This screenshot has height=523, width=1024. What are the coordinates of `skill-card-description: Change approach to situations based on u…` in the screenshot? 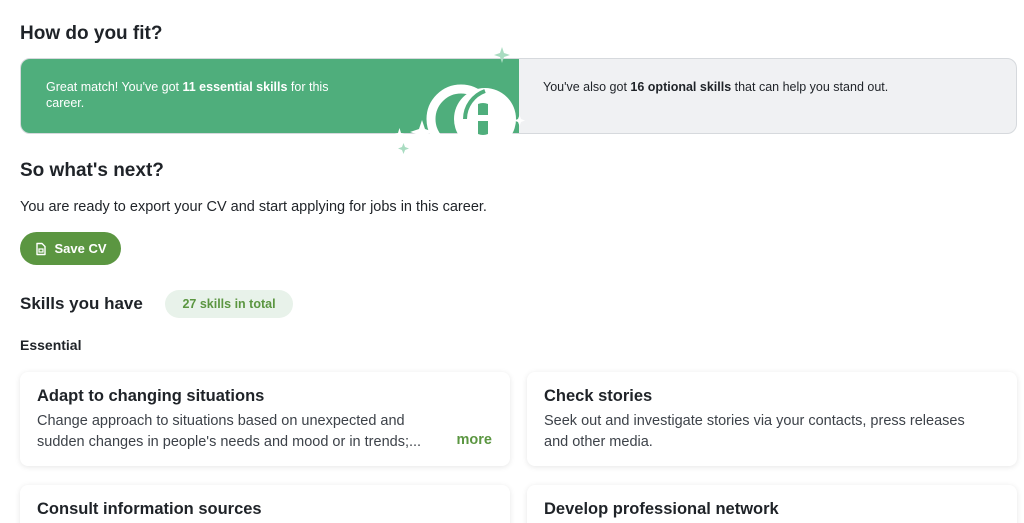 It's located at (229, 431).